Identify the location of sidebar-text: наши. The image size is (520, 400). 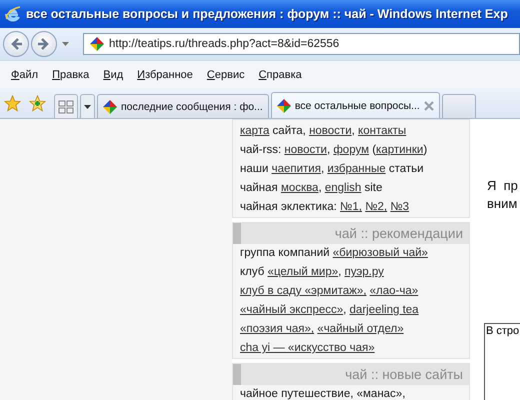
(255, 169).